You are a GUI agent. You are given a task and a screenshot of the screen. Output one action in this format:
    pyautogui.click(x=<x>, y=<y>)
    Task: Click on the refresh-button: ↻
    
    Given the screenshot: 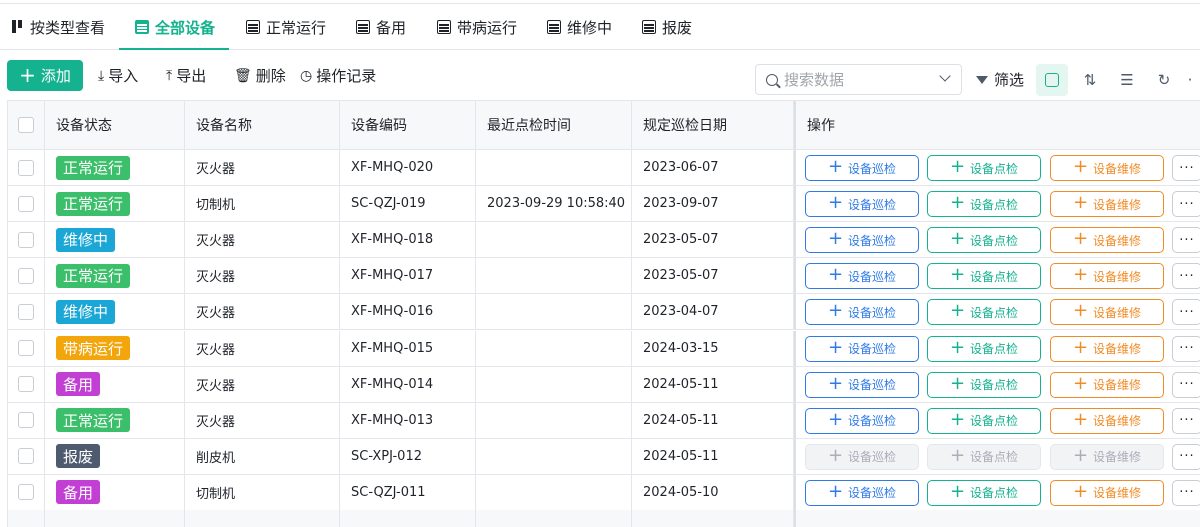 What is the action you would take?
    pyautogui.click(x=1164, y=80)
    